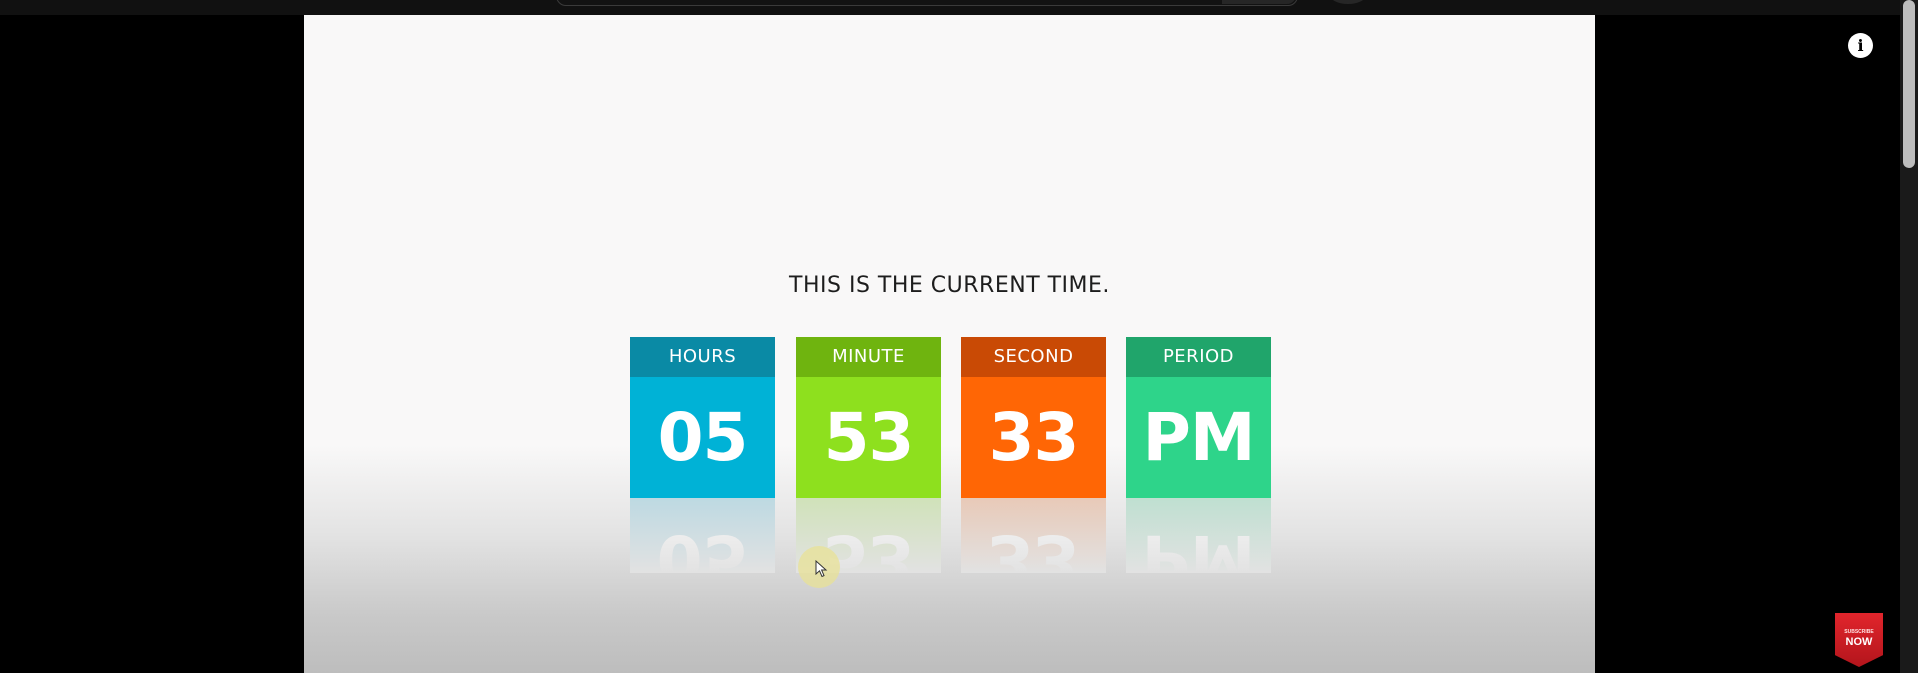 The image size is (1918, 673). I want to click on reflection-text: PM, so click(1198, 546).